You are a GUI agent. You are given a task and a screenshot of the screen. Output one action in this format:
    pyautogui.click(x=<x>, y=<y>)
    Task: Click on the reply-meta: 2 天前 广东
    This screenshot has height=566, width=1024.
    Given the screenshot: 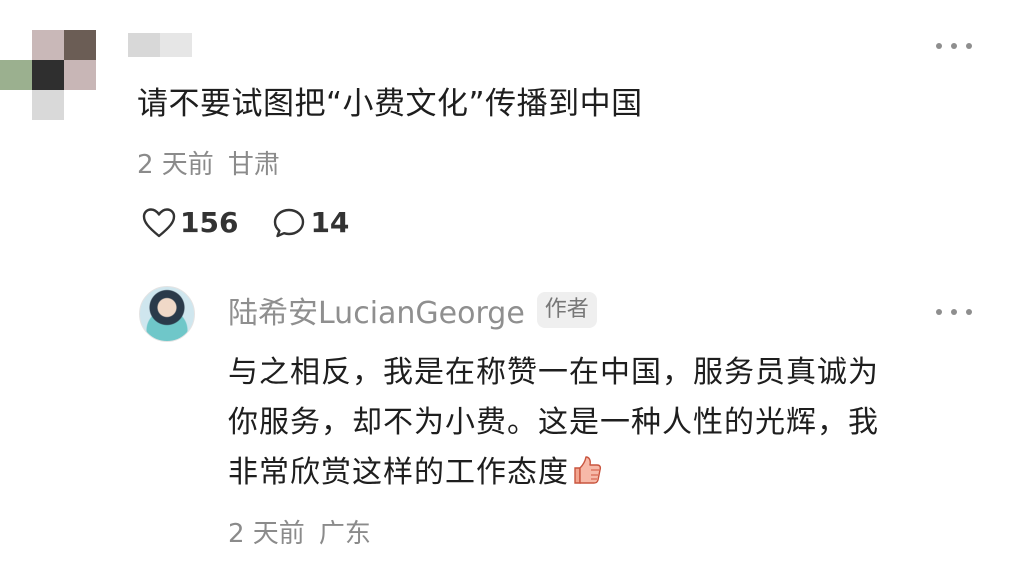 What is the action you would take?
    pyautogui.click(x=299, y=534)
    